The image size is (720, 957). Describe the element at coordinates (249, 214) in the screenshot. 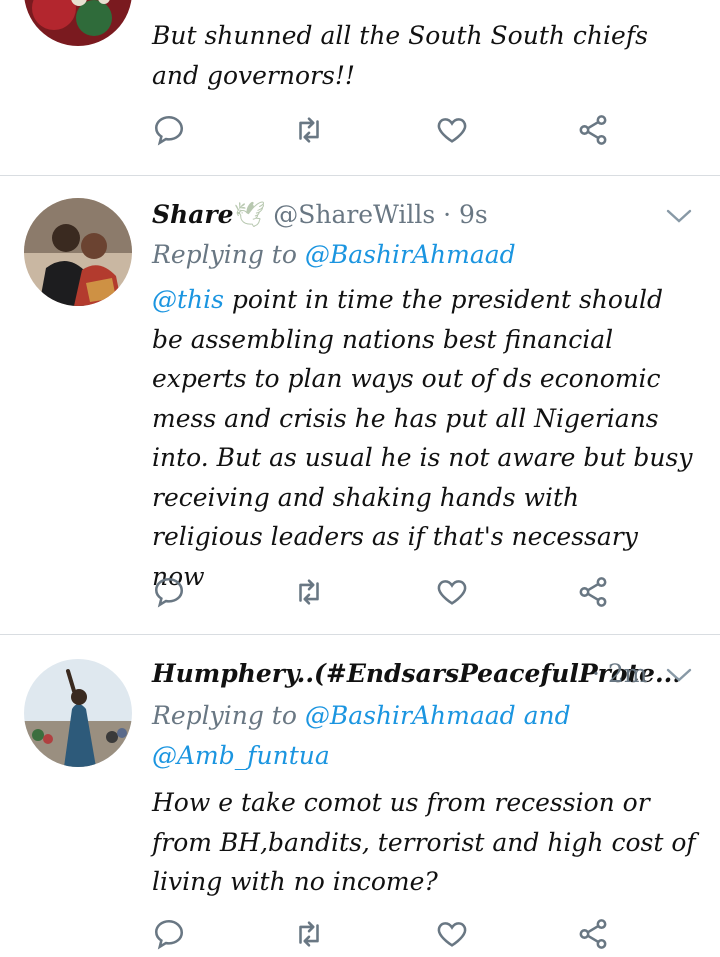

I see `dove-emoji: 🕊` at that location.